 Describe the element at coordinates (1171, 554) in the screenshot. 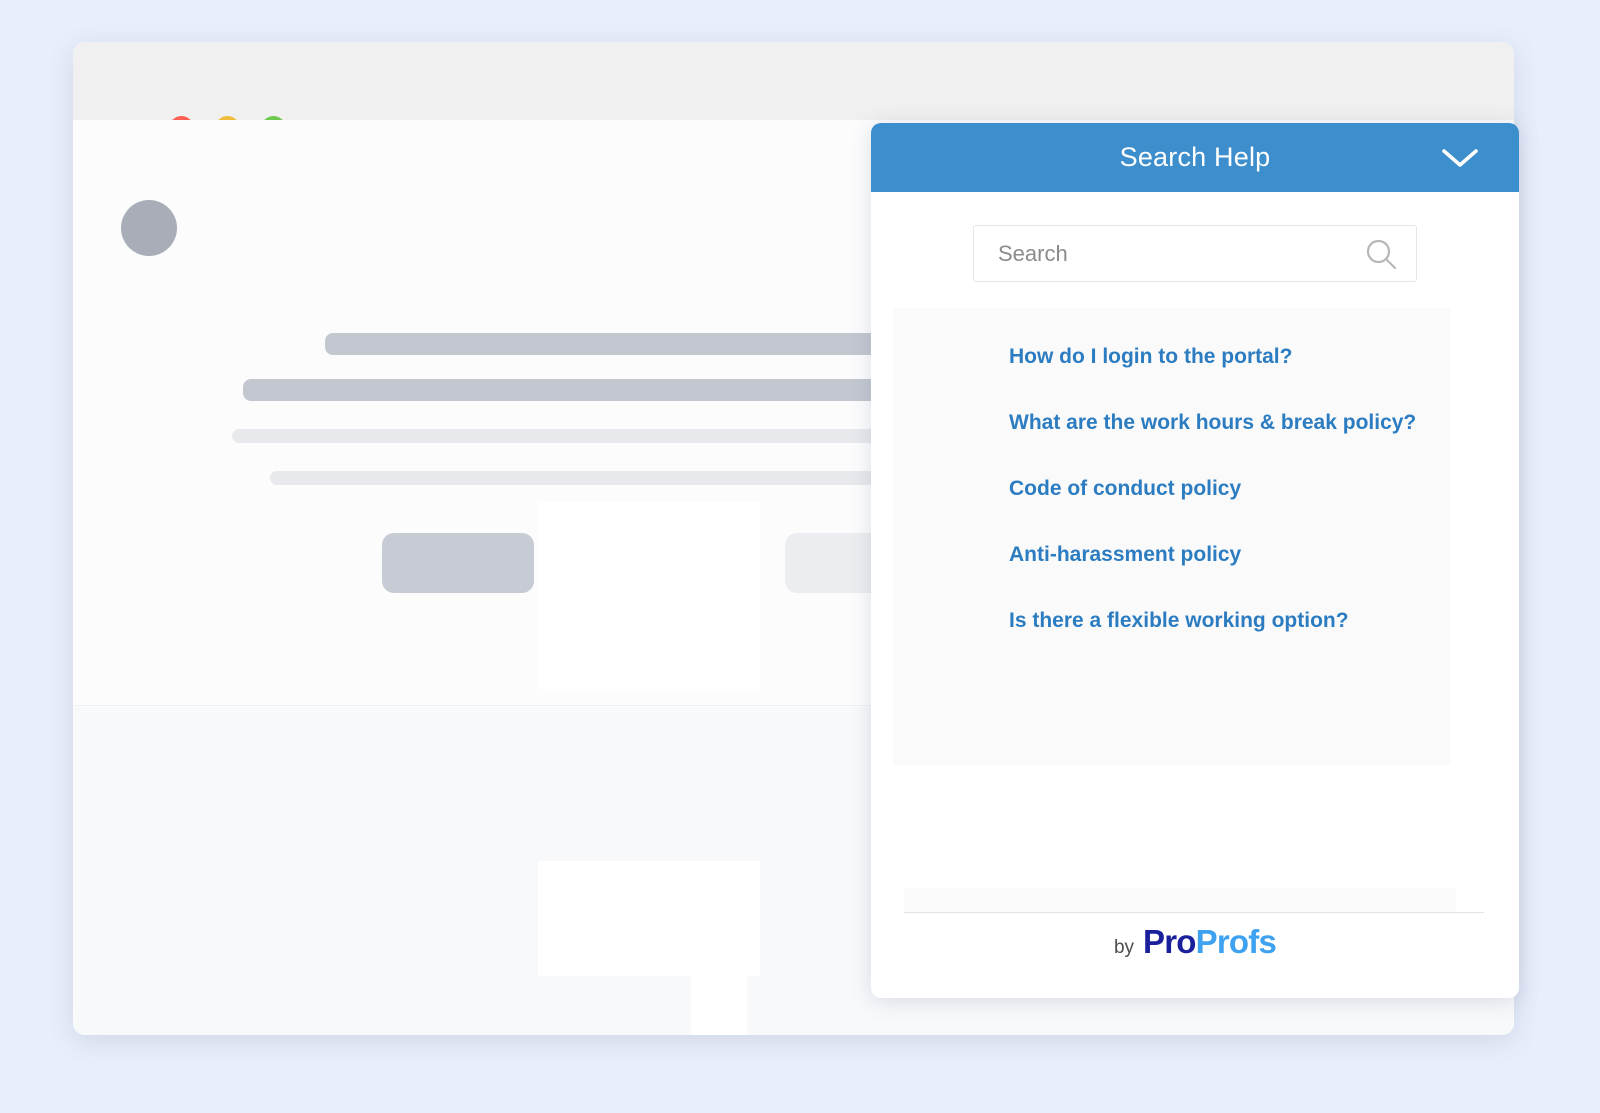

I see `faq-link-anti-harassment: Anti-harassment policy` at that location.